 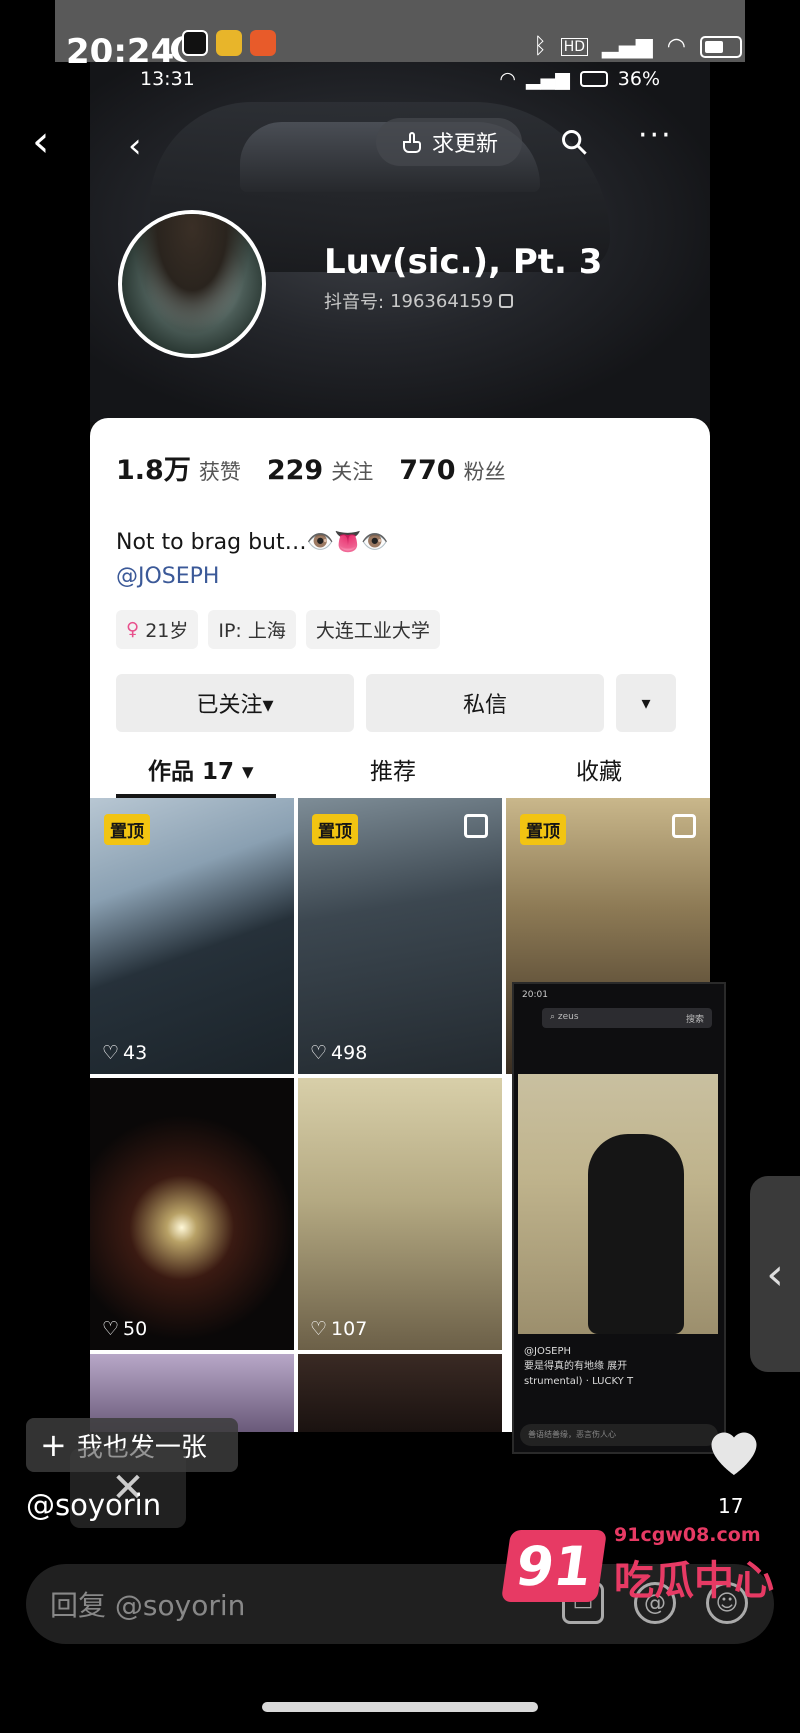 I want to click on like-count: ♡ 107, so click(x=338, y=1329).